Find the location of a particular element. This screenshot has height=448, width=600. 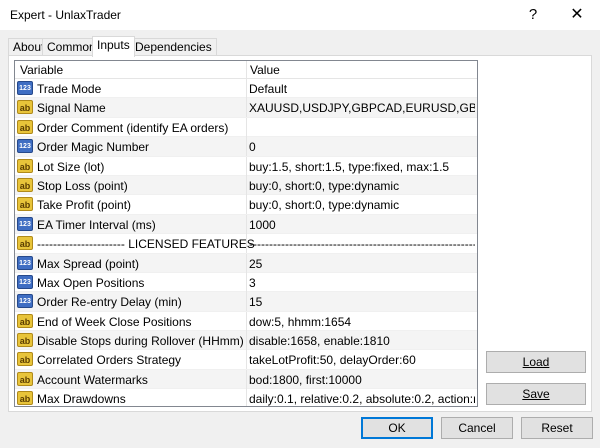

variable-value: dow:5, hhmm:1654 is located at coordinates (362, 322).